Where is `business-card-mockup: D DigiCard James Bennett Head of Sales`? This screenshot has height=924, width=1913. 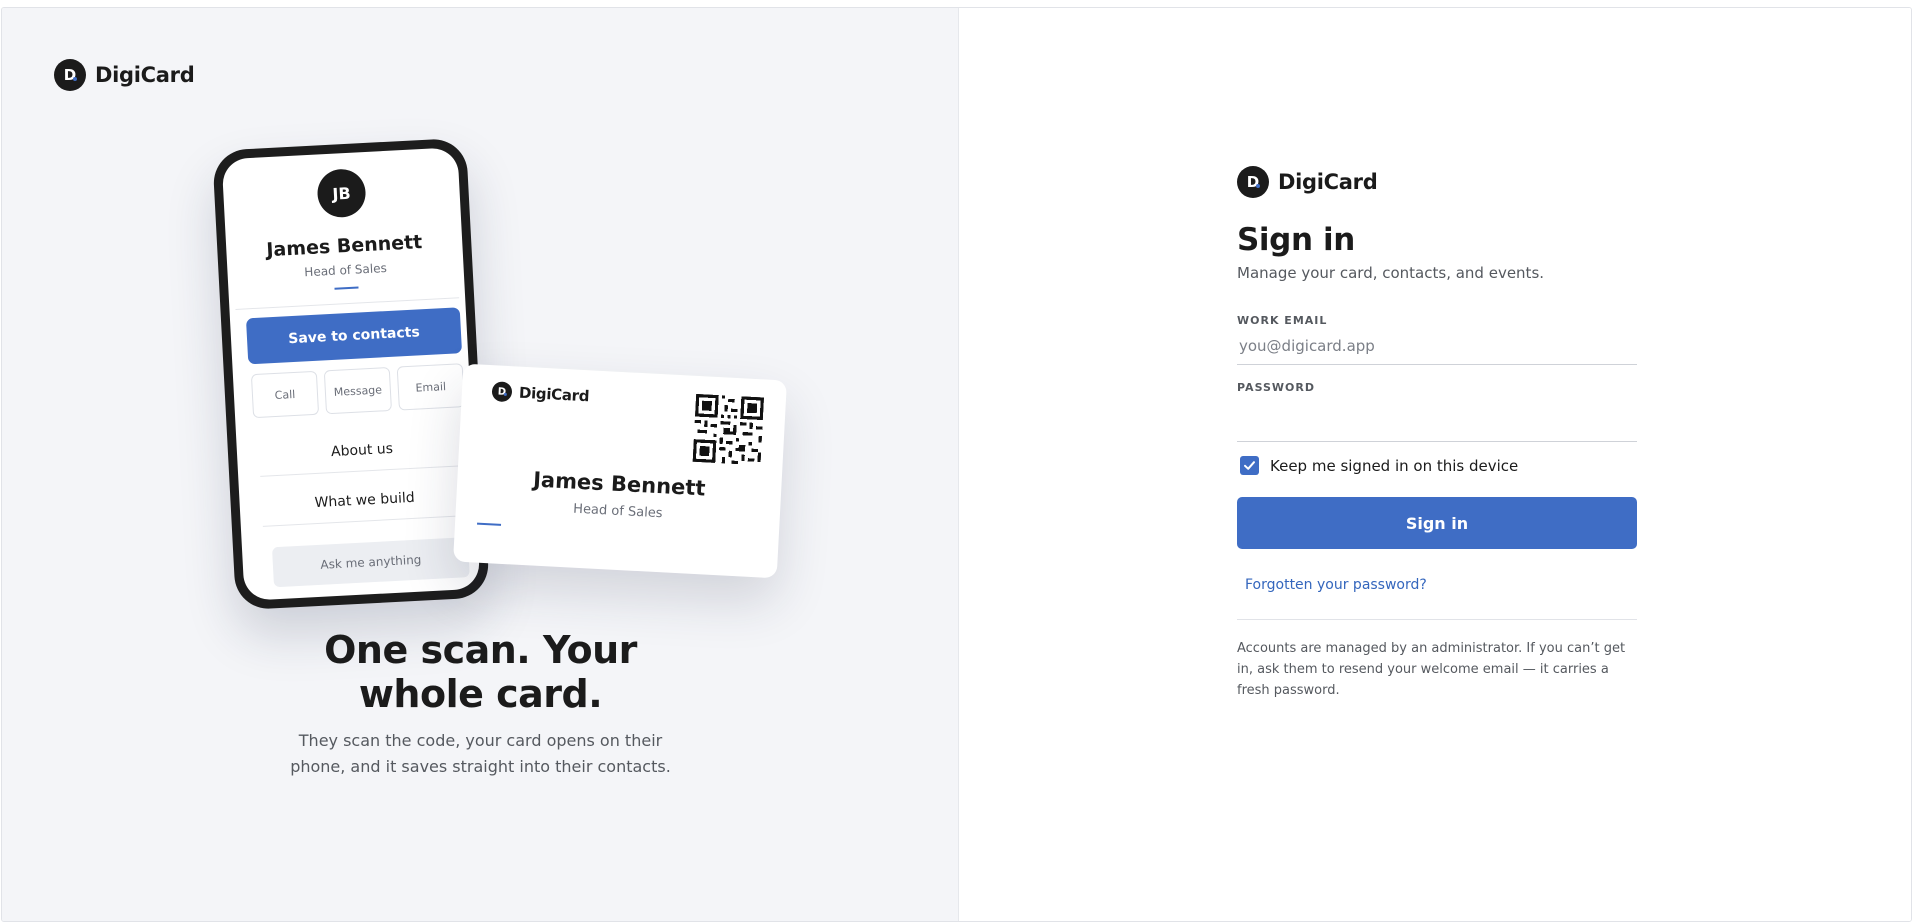
business-card-mockup: D DigiCard James Bennett Head of Sales is located at coordinates (620, 471).